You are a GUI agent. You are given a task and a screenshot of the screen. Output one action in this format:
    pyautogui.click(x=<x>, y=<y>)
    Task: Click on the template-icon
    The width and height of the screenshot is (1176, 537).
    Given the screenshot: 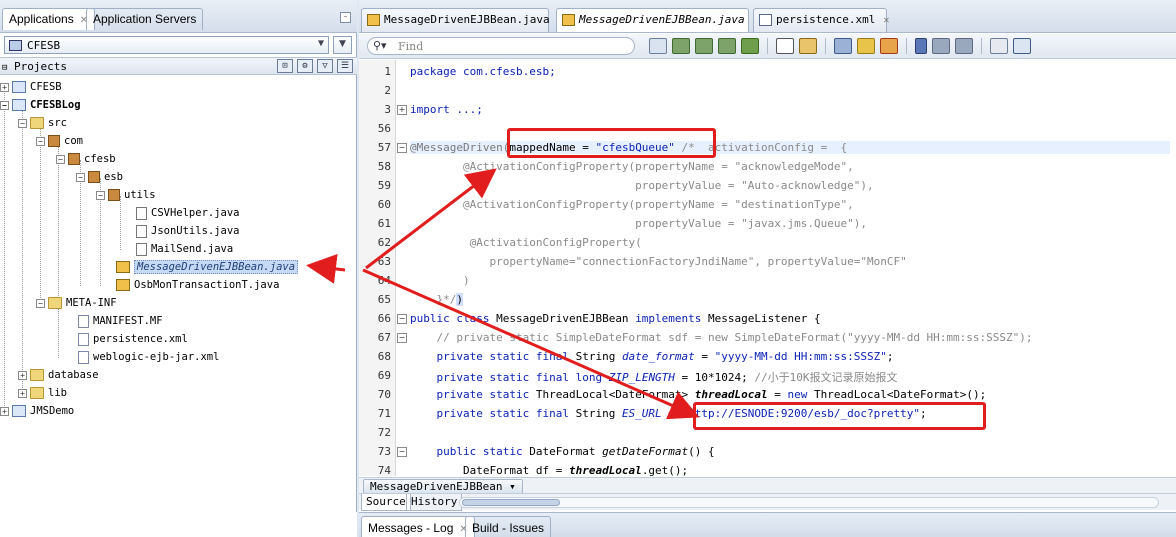 What is the action you would take?
    pyautogui.click(x=808, y=46)
    